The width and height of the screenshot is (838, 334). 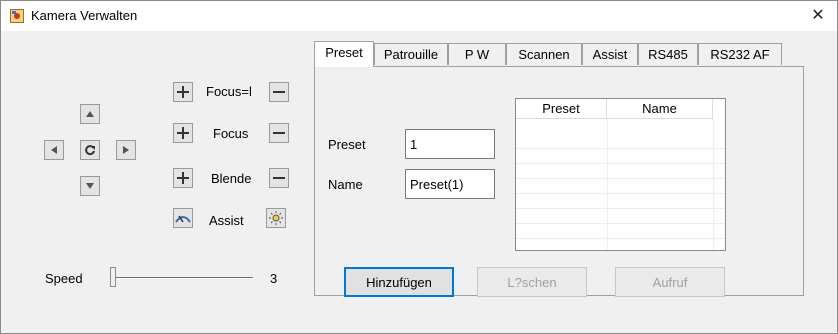 I want to click on app-icon, so click(x=17, y=16).